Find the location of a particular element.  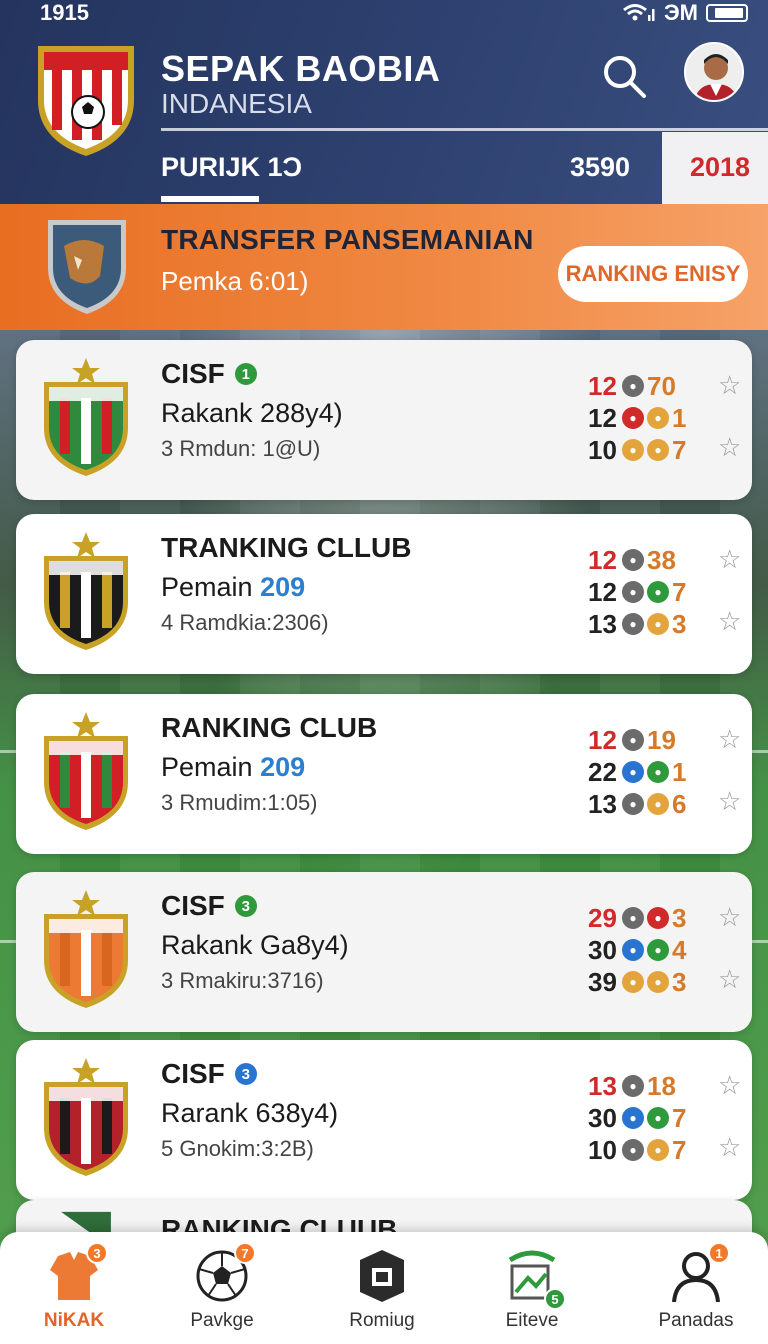

nav-label: Panadas is located at coordinates (696, 1320).